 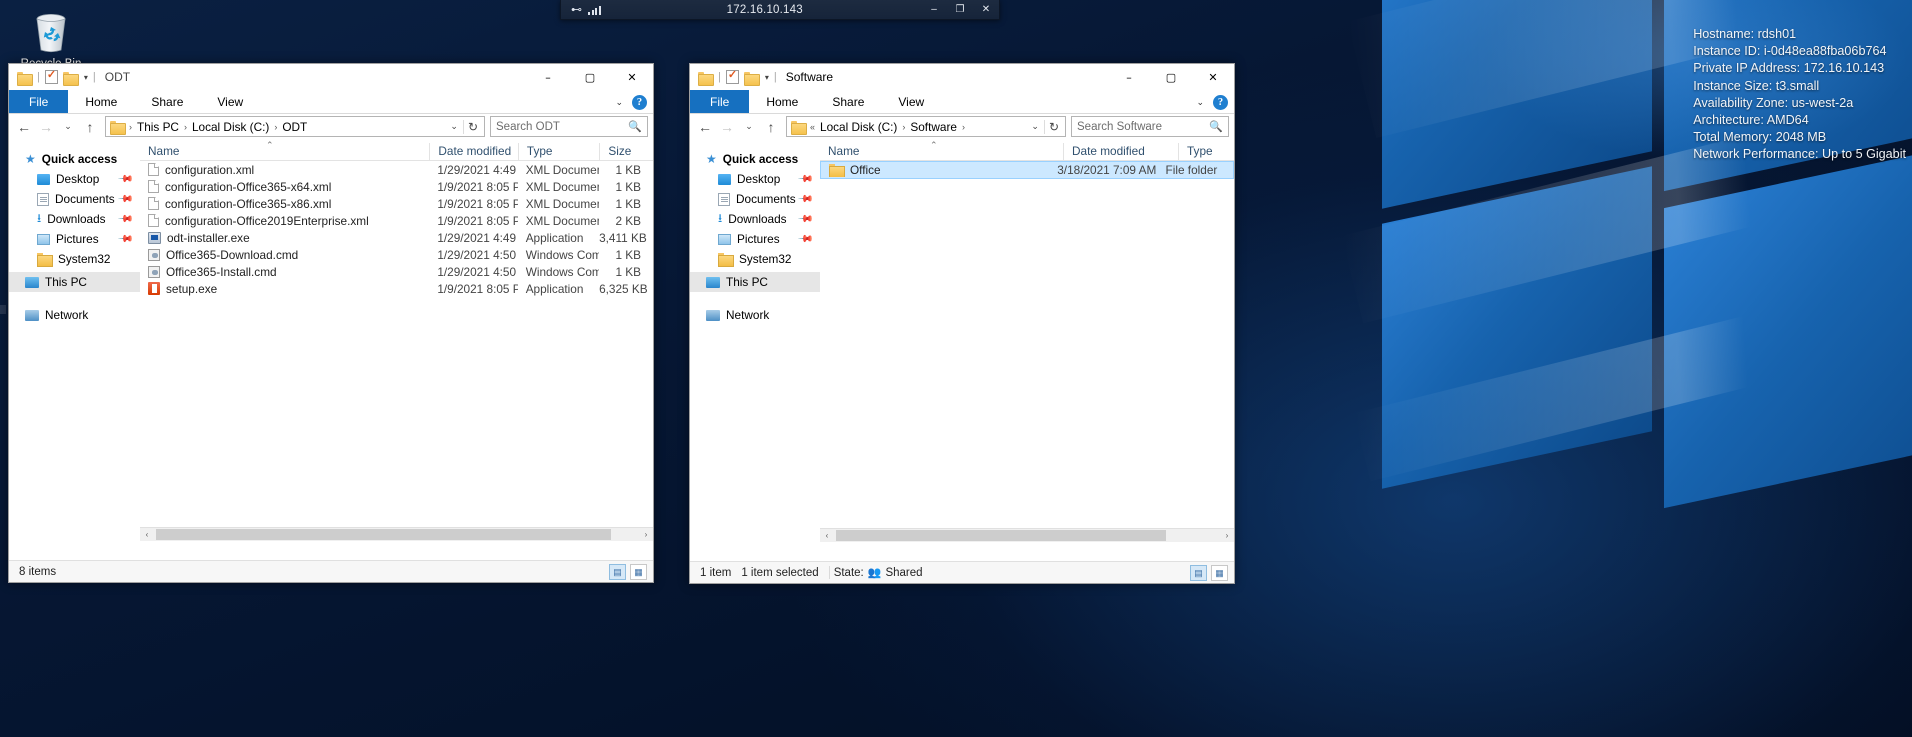 I want to click on nav-item-this-pc: This PC, so click(x=755, y=282).